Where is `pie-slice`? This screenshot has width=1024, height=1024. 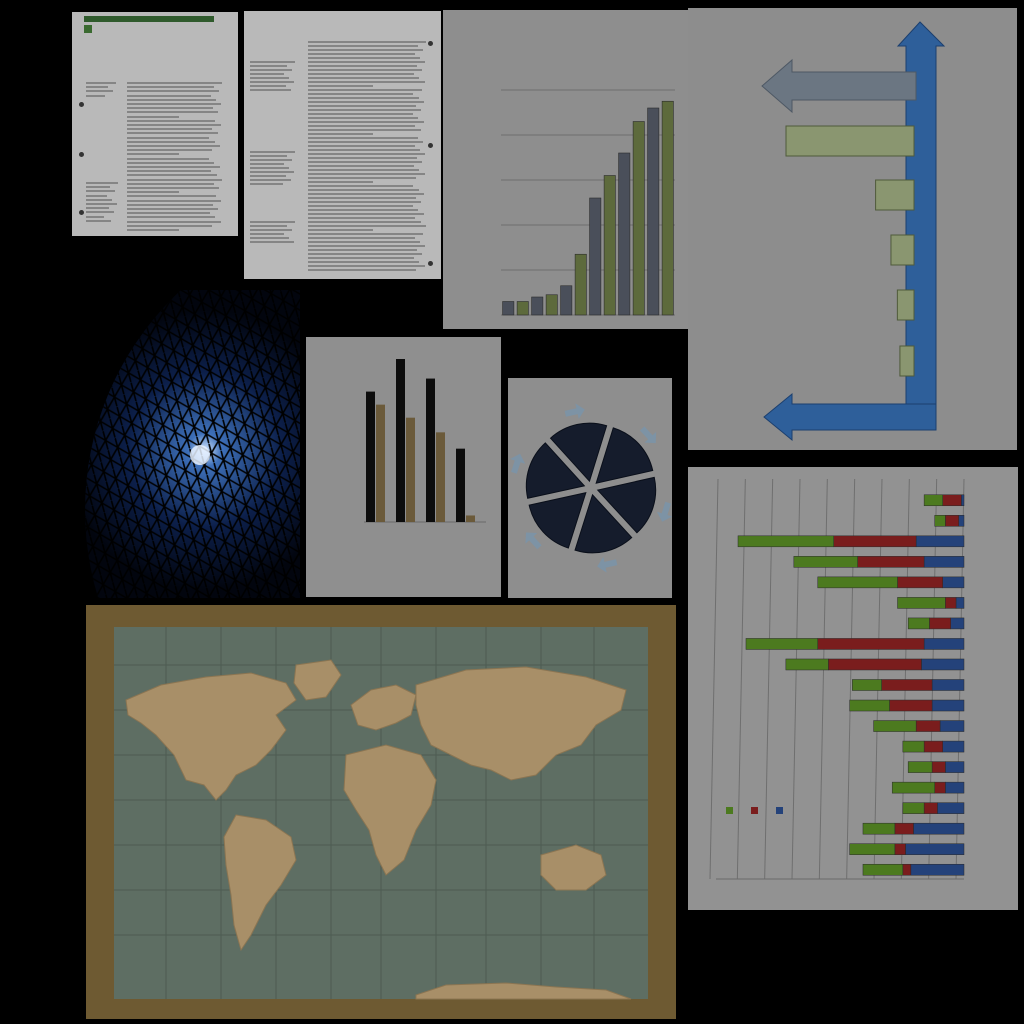
pie-slice is located at coordinates (624, 455).